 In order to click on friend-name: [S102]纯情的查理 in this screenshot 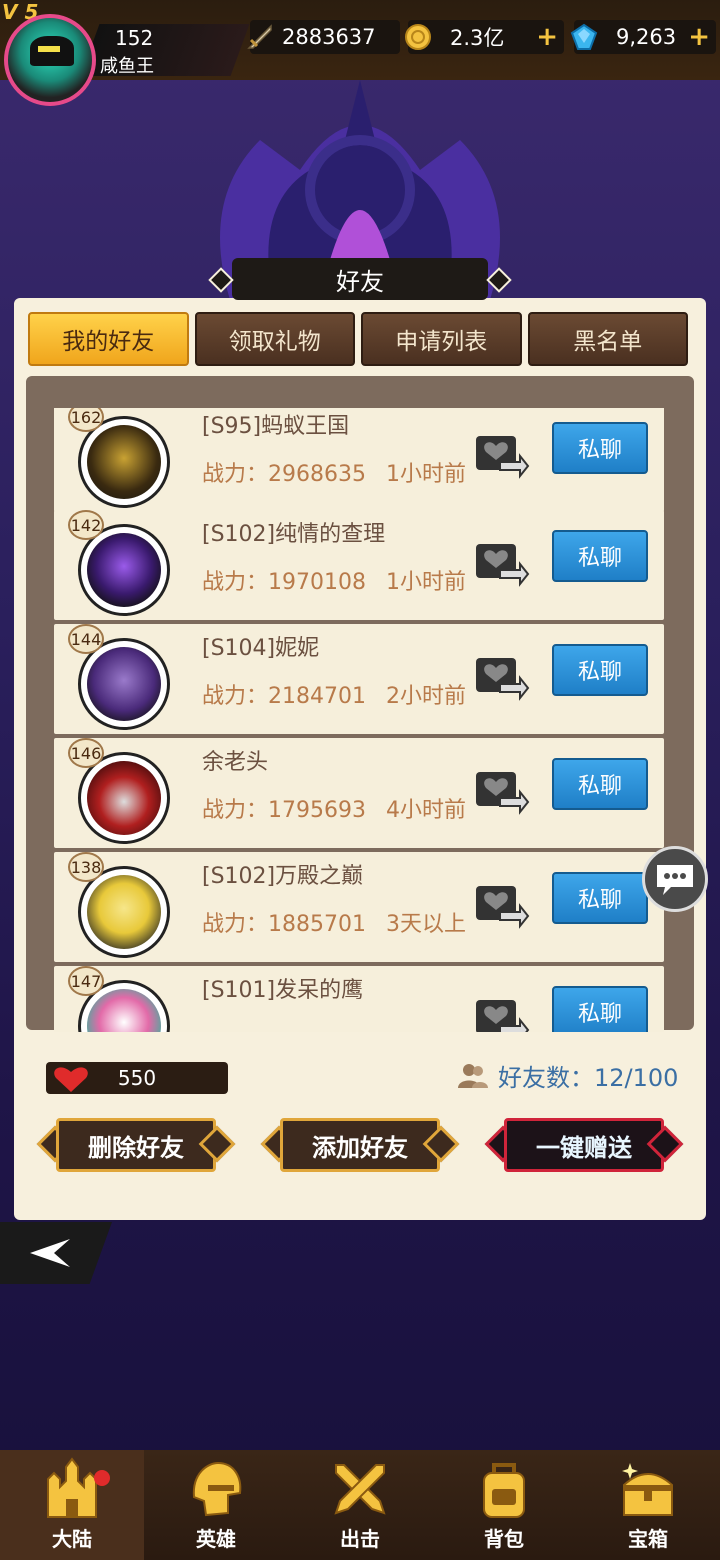, I will do `click(294, 534)`.